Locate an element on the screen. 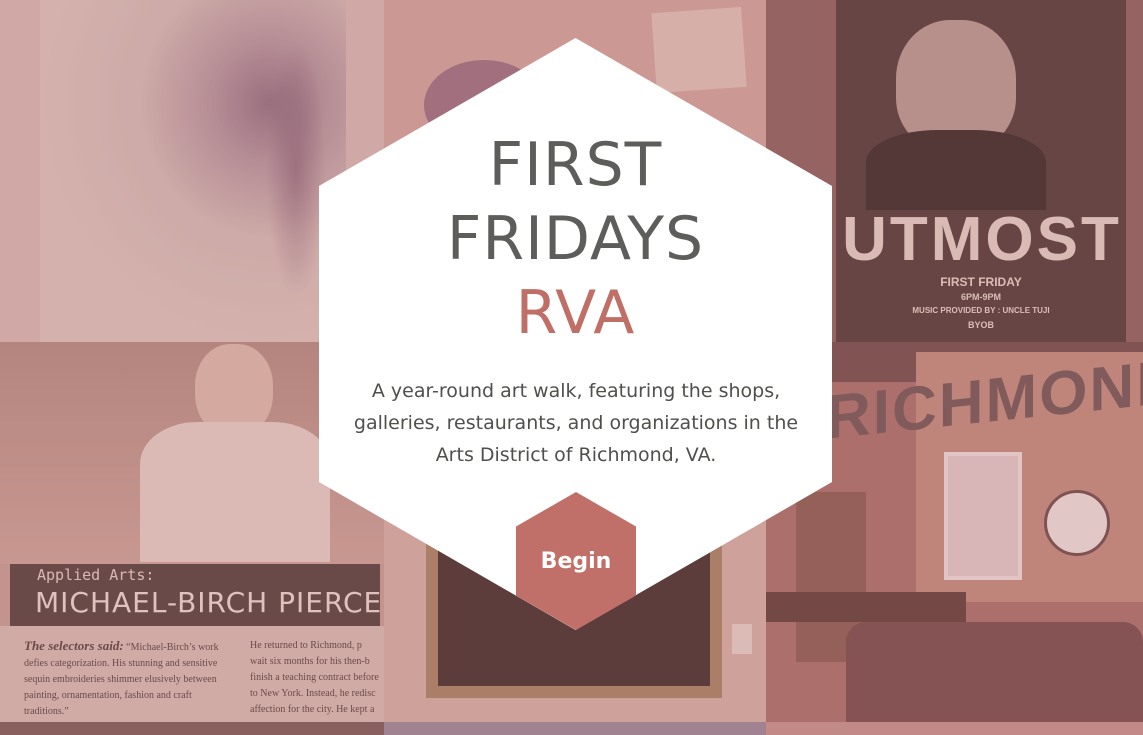  page-title: FIRST FRIDAYS RVA is located at coordinates (575, 239).